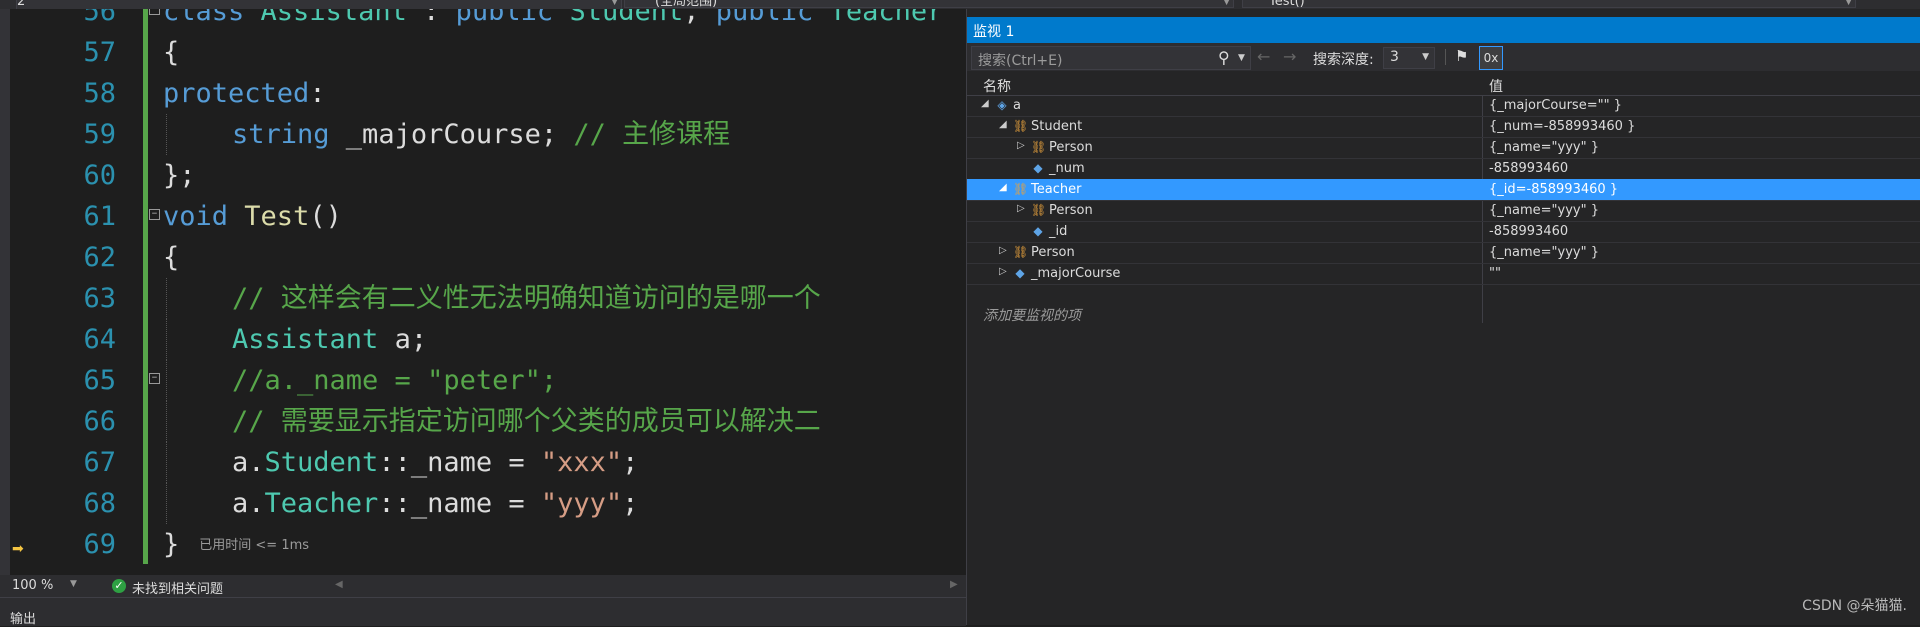 The width and height of the screenshot is (1920, 627). I want to click on search-depth-select: 3 ▼, so click(1409, 58).